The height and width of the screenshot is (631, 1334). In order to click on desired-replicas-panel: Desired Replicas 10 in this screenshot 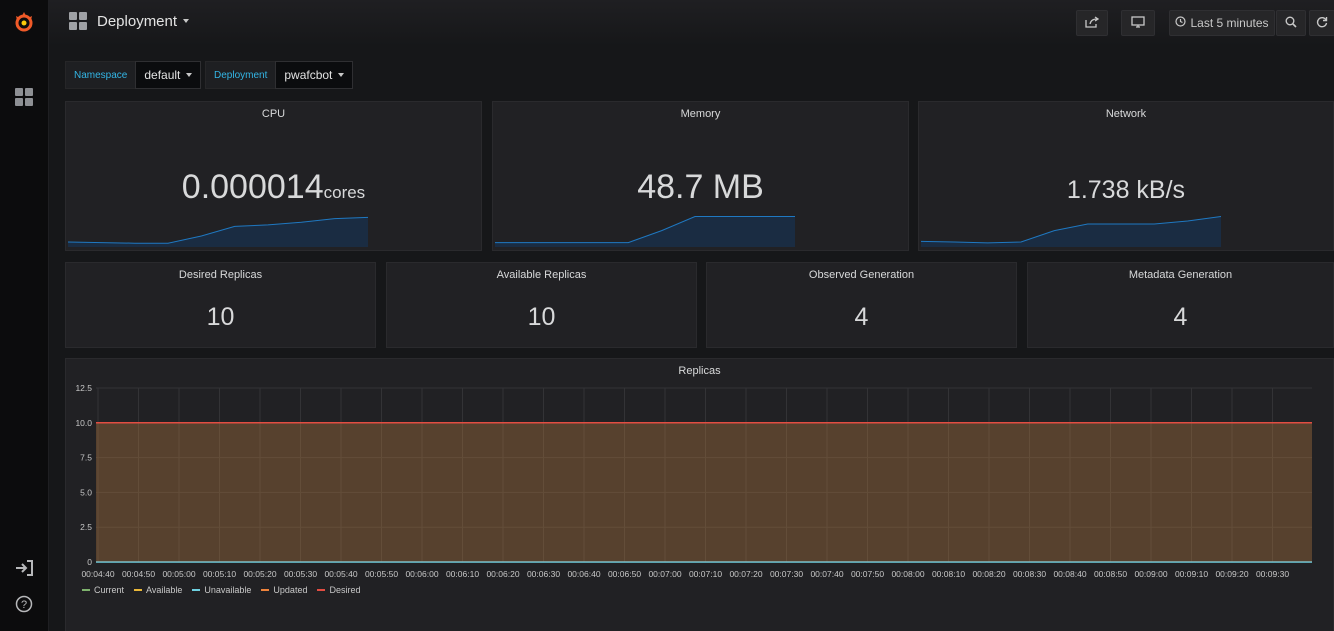, I will do `click(220, 305)`.